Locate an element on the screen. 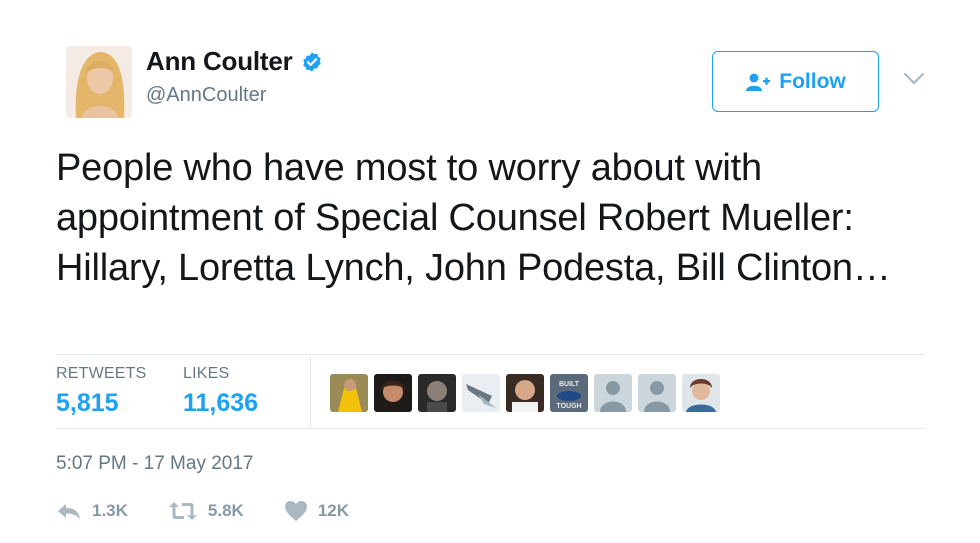  verified-badge-icon is located at coordinates (311, 61).